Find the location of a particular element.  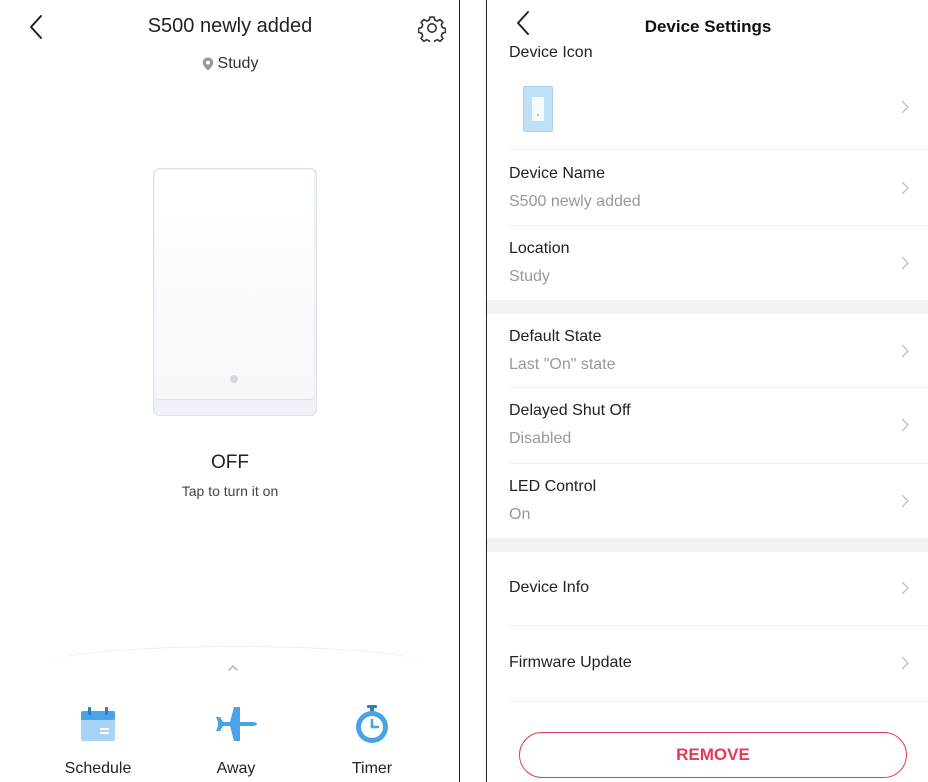

thumbnail-switch is located at coordinates (538, 109).